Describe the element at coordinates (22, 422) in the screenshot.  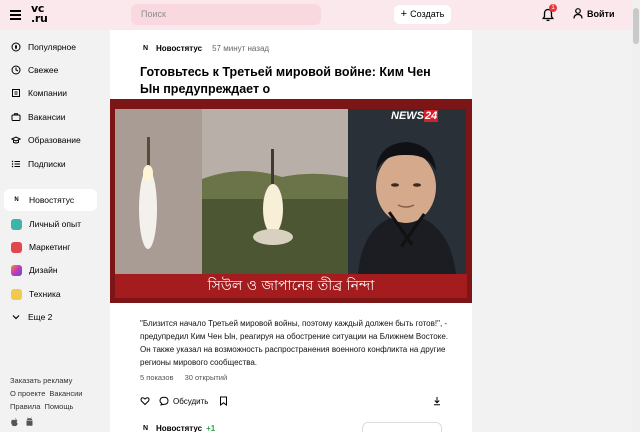
I see `app-store-links` at that location.